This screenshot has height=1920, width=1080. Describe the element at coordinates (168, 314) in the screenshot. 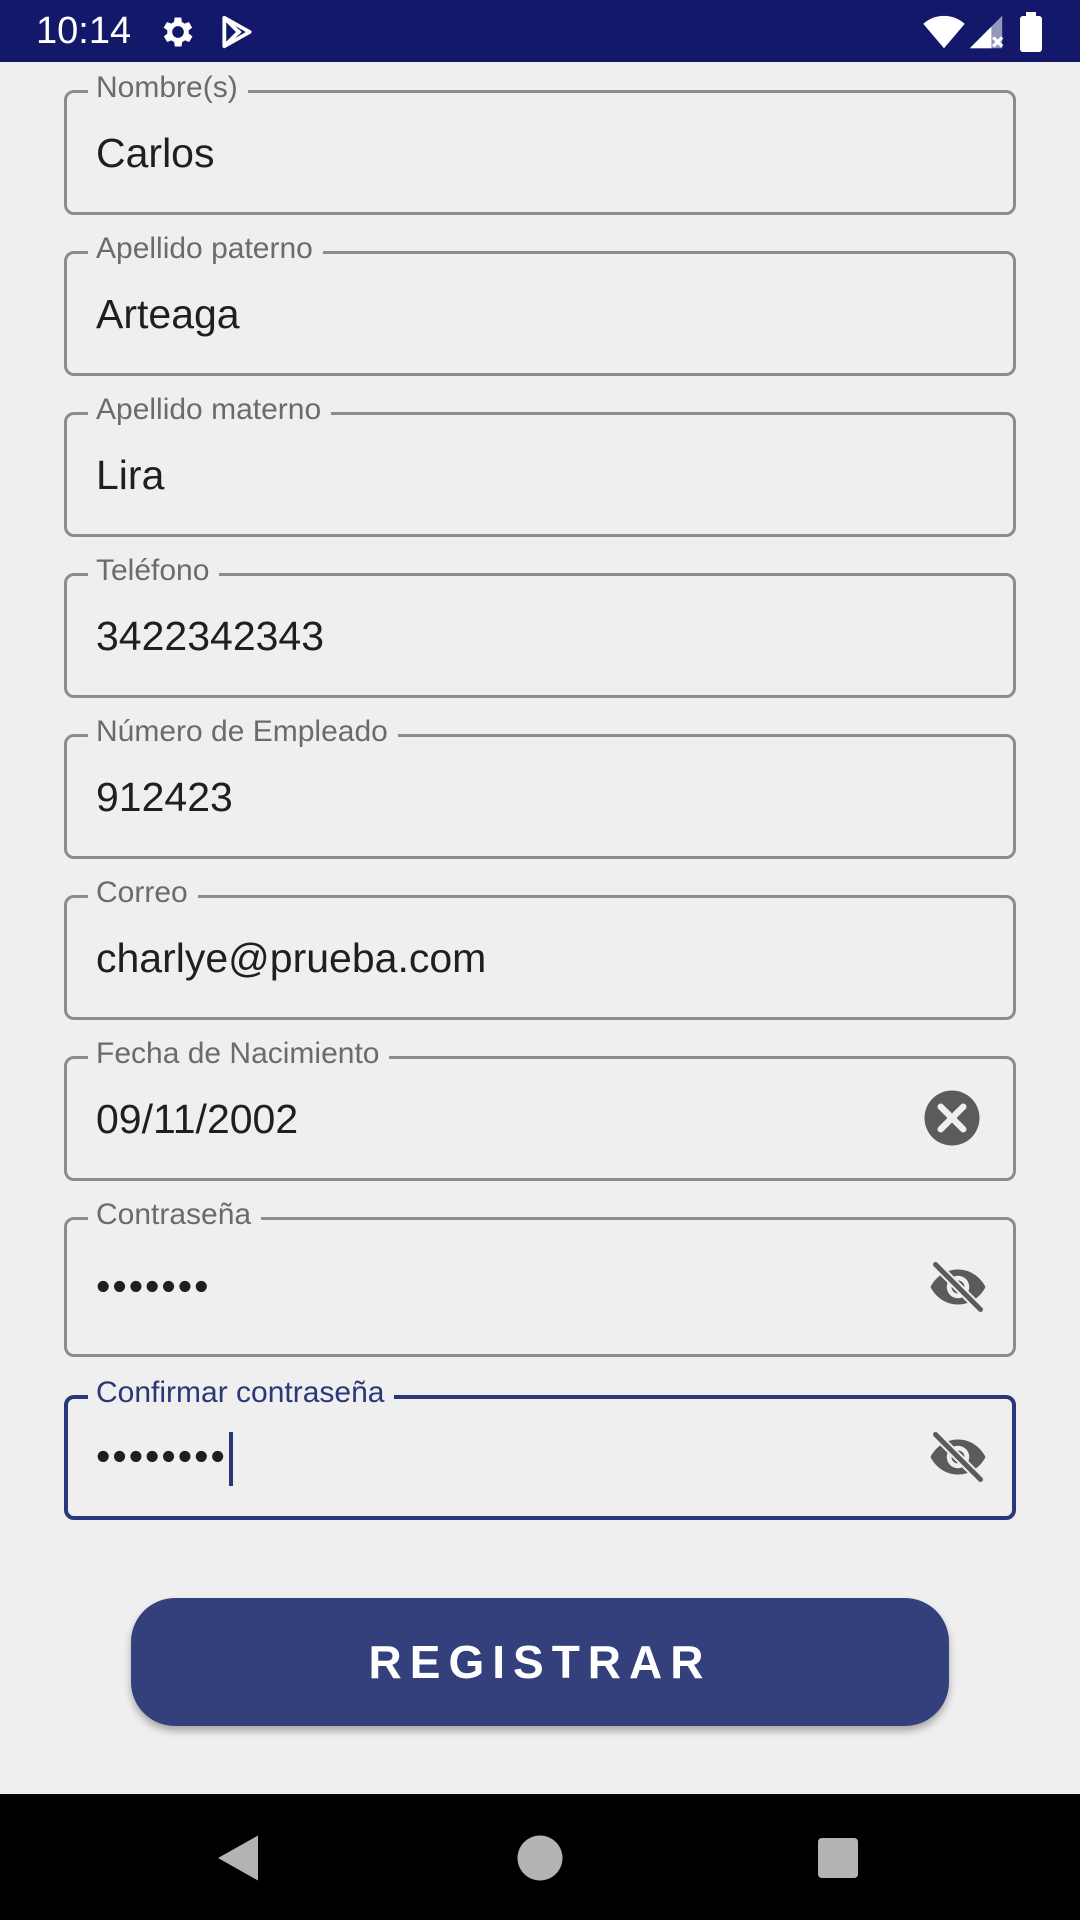

I see `apellido-paterno-field-value: Arteaga` at that location.